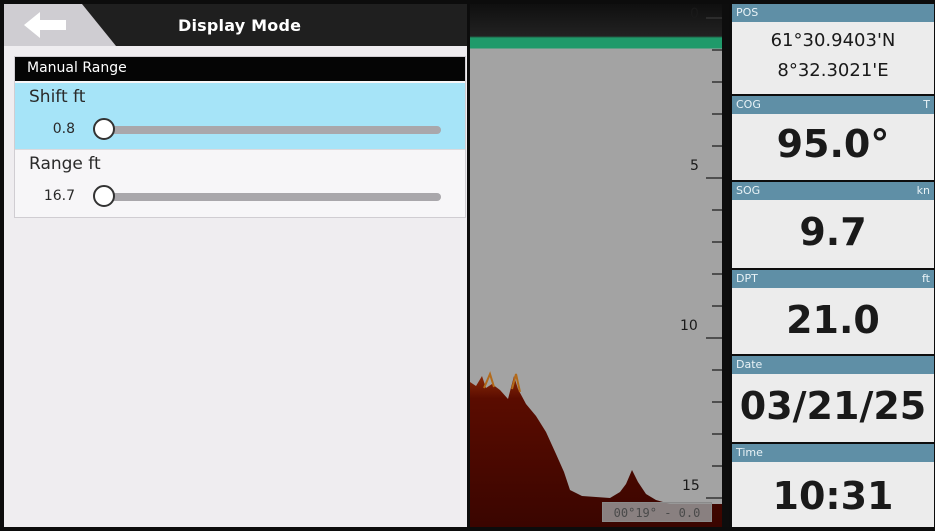  I want to click on depth-ruler, so click(725, 265).